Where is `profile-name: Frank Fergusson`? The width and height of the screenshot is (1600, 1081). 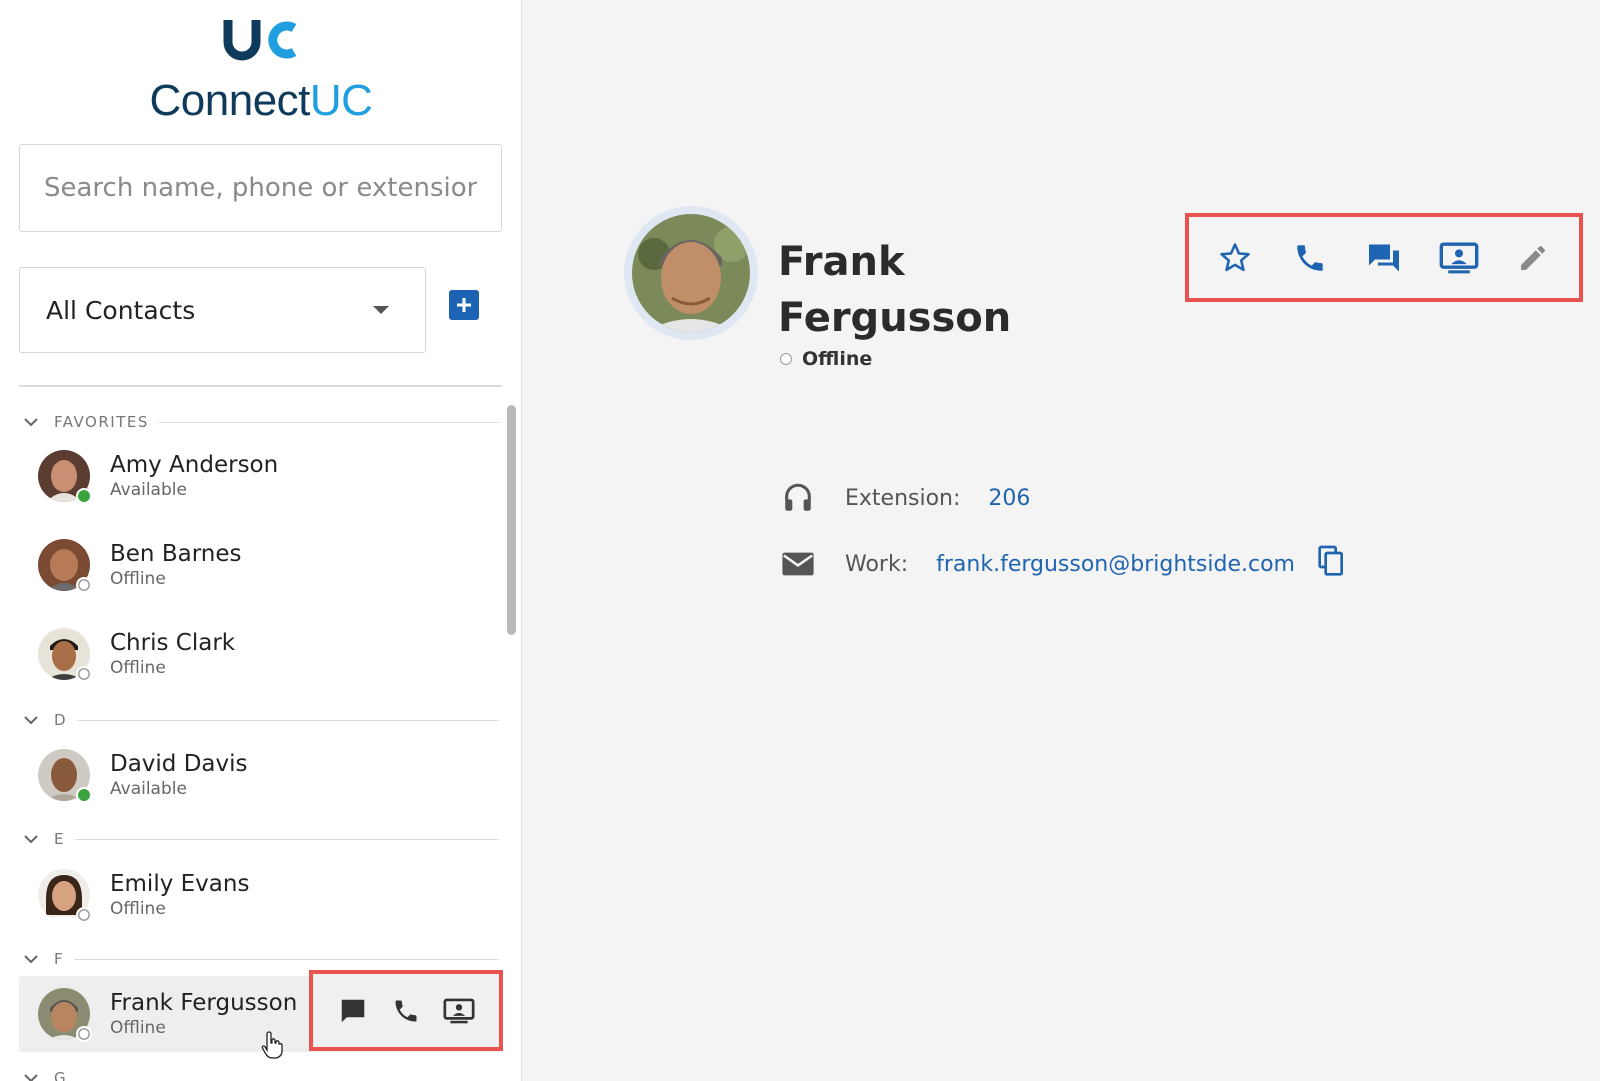 profile-name: Frank Fergusson is located at coordinates (895, 290).